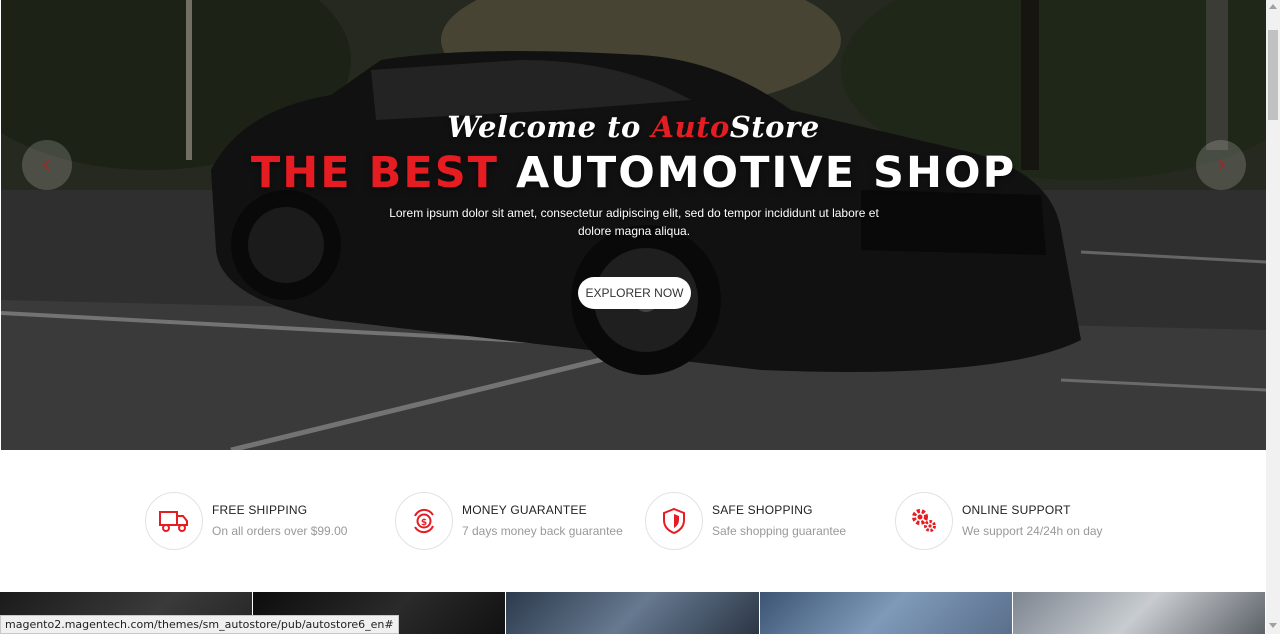 This screenshot has width=1280, height=634. I want to click on scrollbar-thumb, so click(1273, 75).